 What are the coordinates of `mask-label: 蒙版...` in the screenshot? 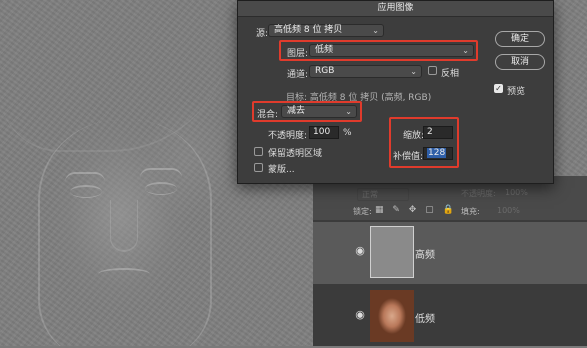 It's located at (281, 170).